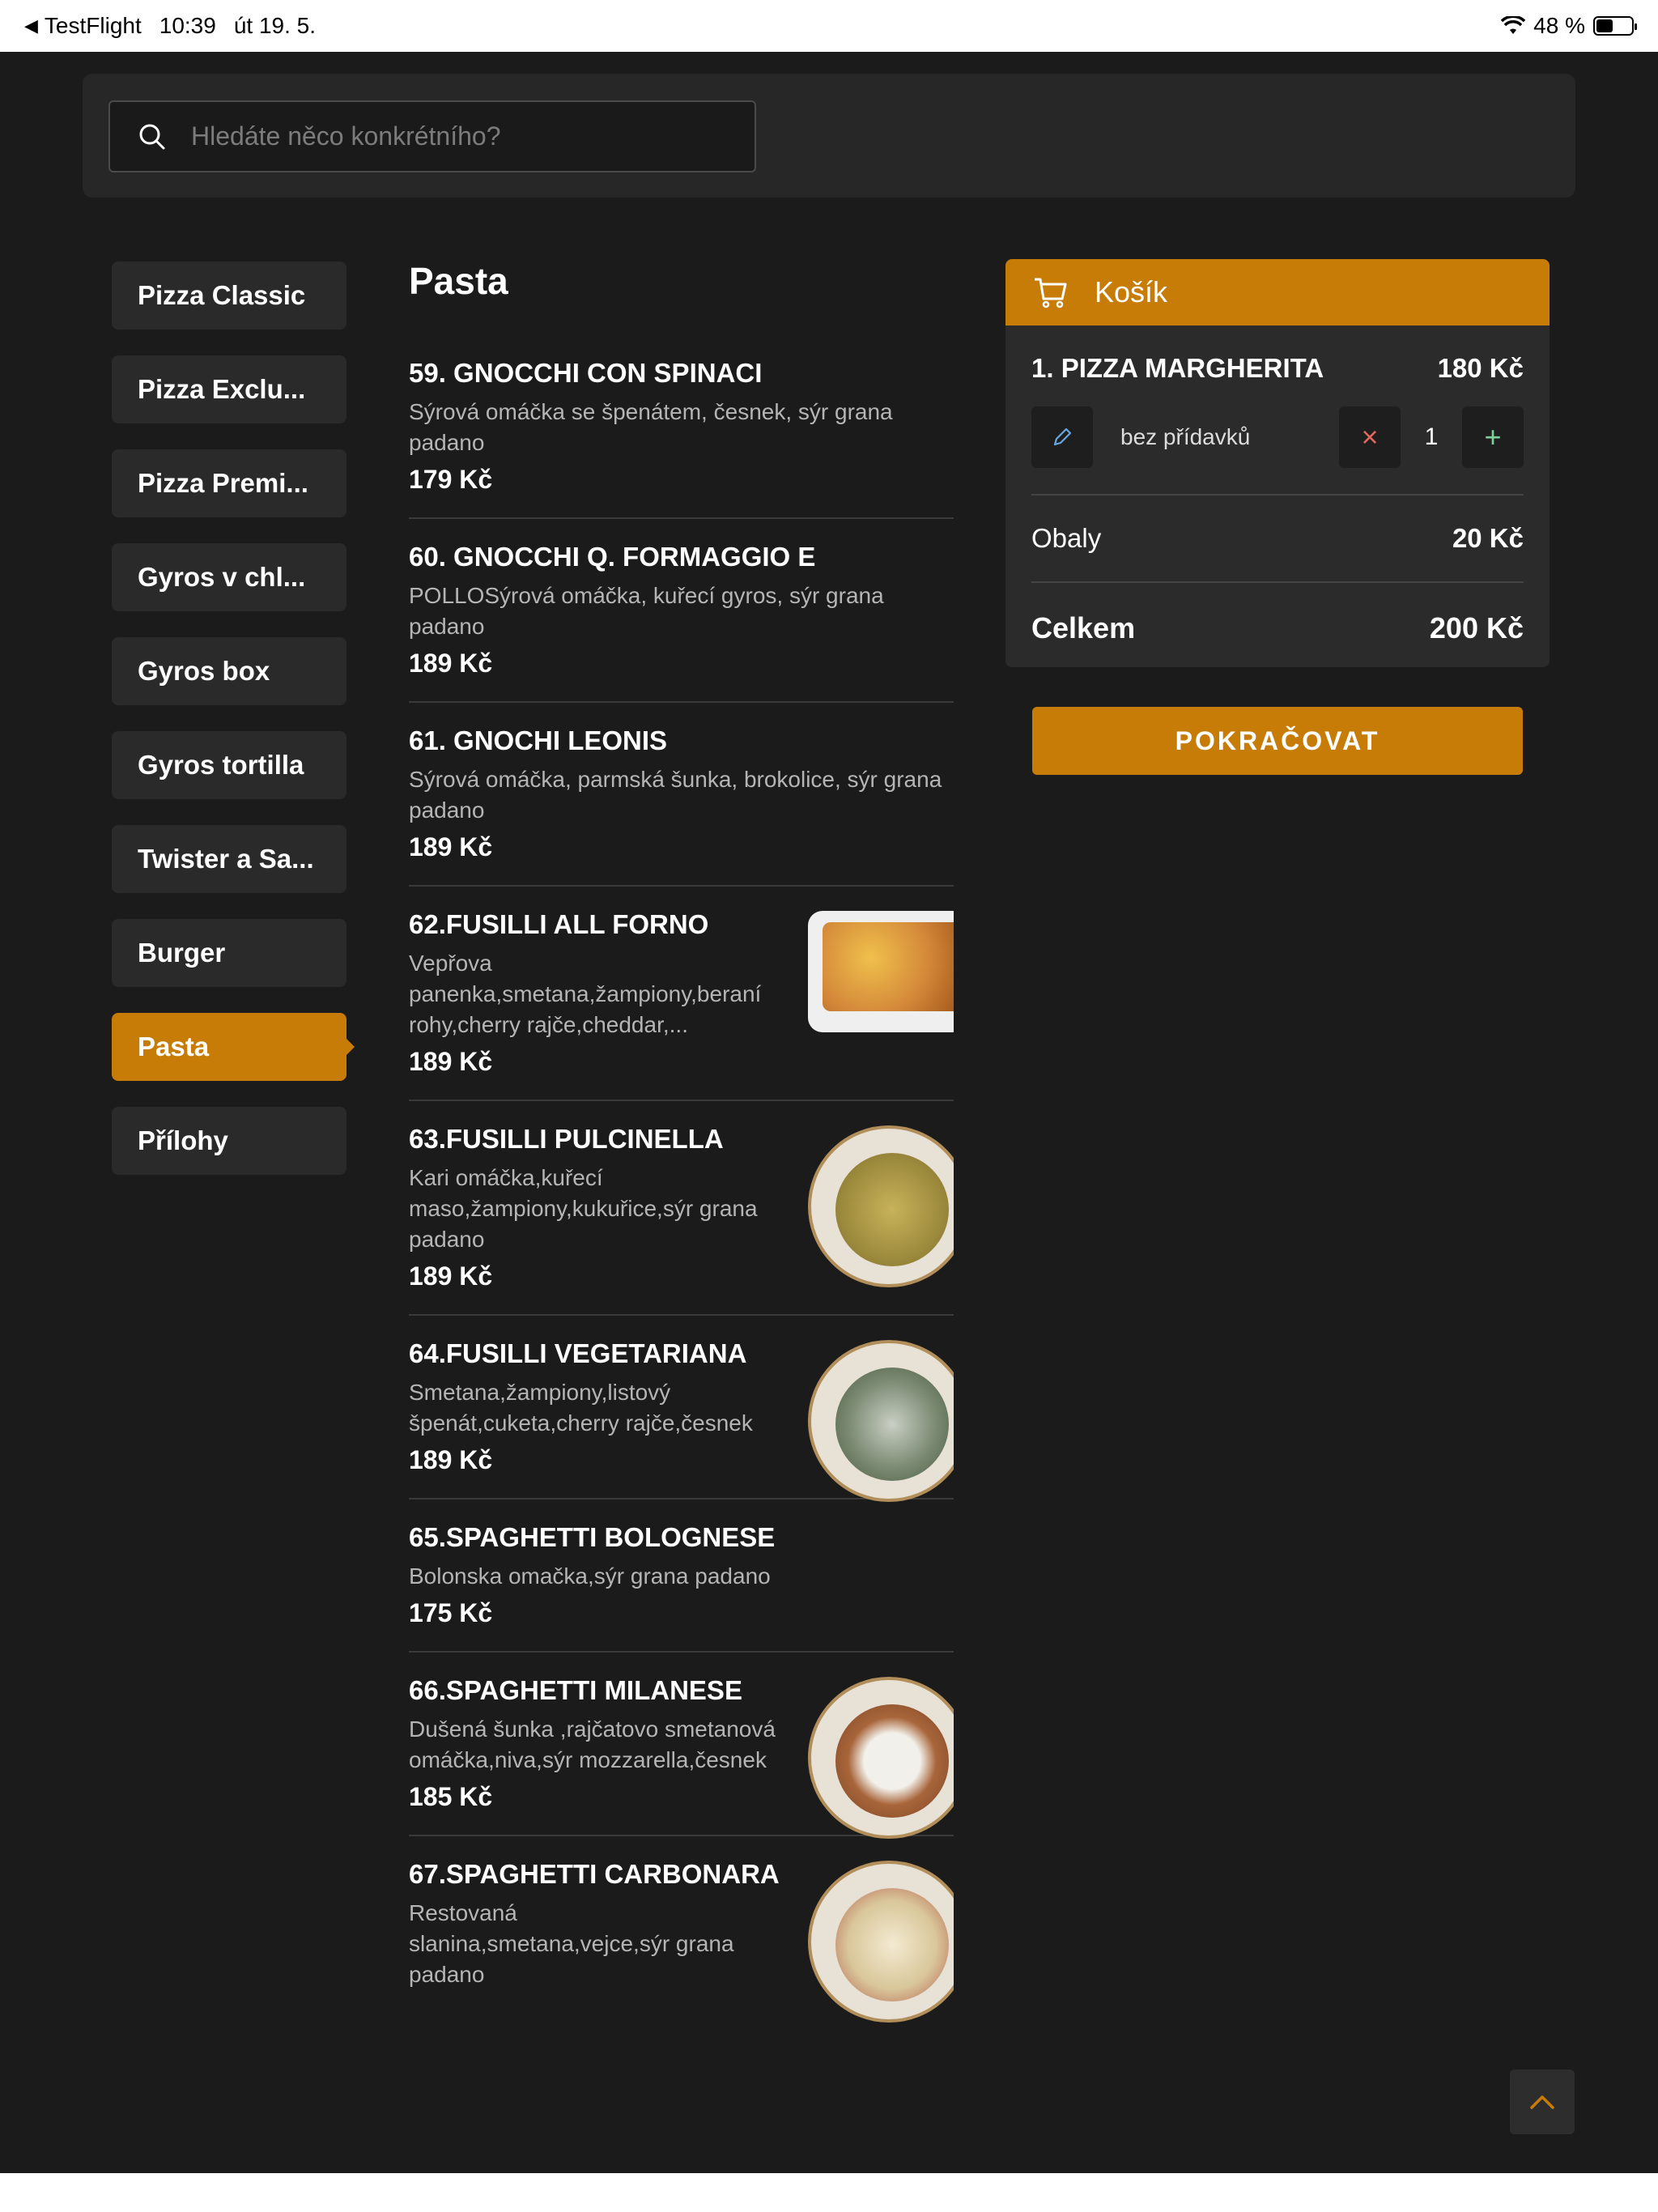 The image size is (1658, 2212). Describe the element at coordinates (586, 373) in the screenshot. I see `item-name: 59. GNOCCHI CON SPINACI` at that location.